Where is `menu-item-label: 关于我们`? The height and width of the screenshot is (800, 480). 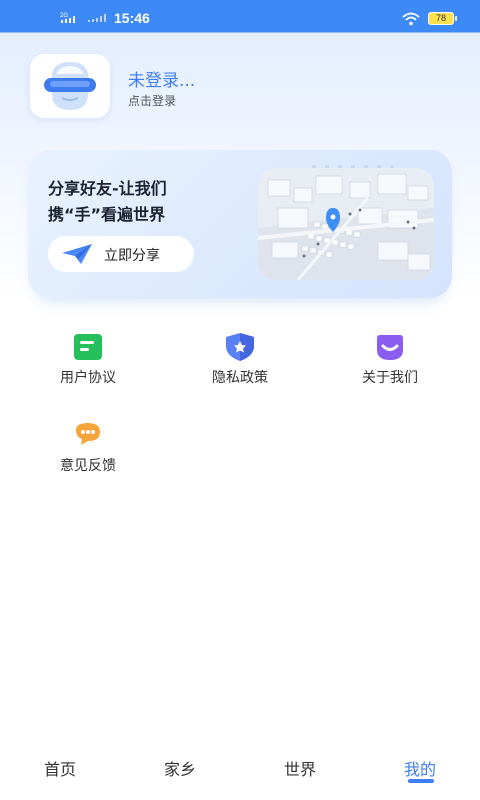 menu-item-label: 关于我们 is located at coordinates (390, 378).